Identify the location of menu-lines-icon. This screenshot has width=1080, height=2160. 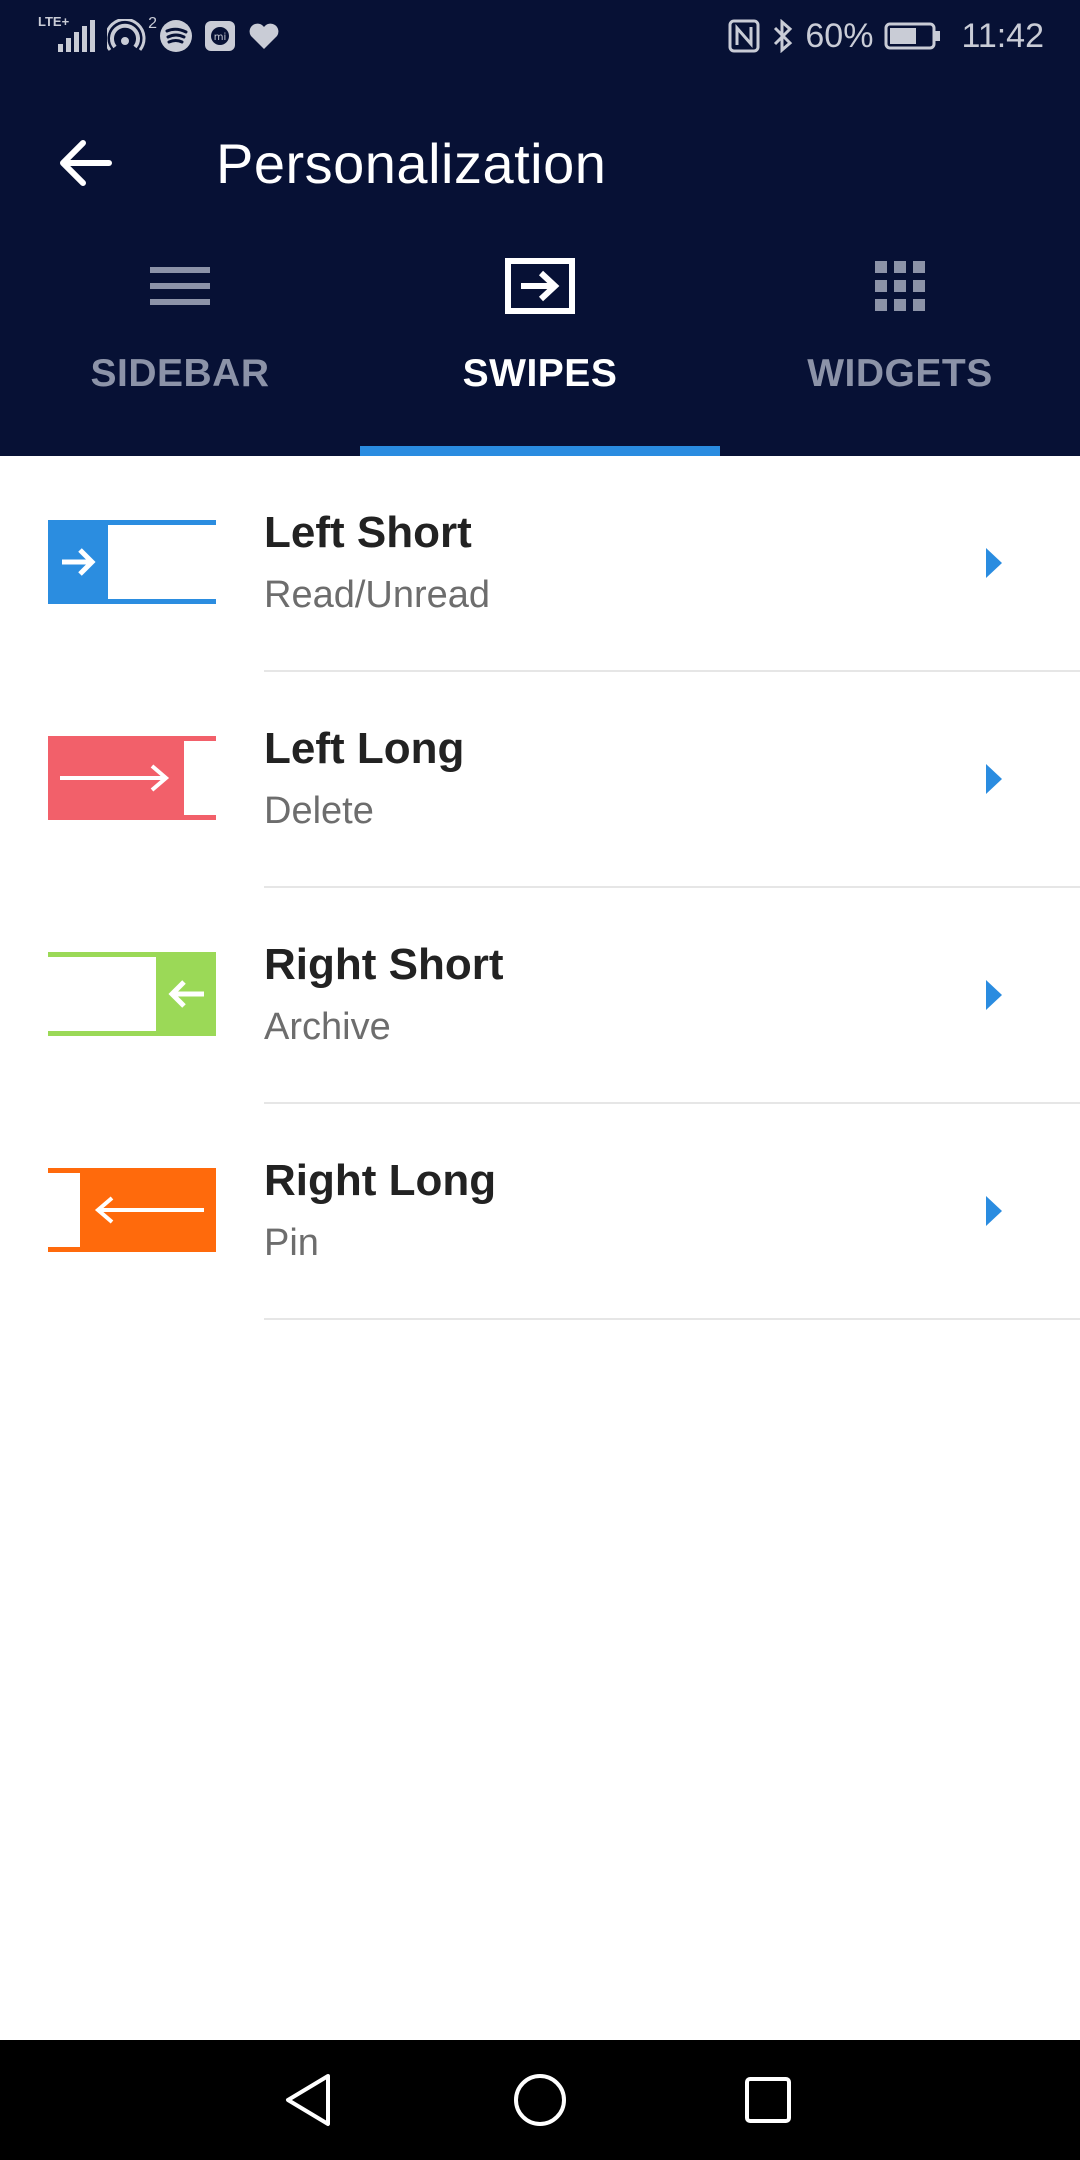
(180, 286).